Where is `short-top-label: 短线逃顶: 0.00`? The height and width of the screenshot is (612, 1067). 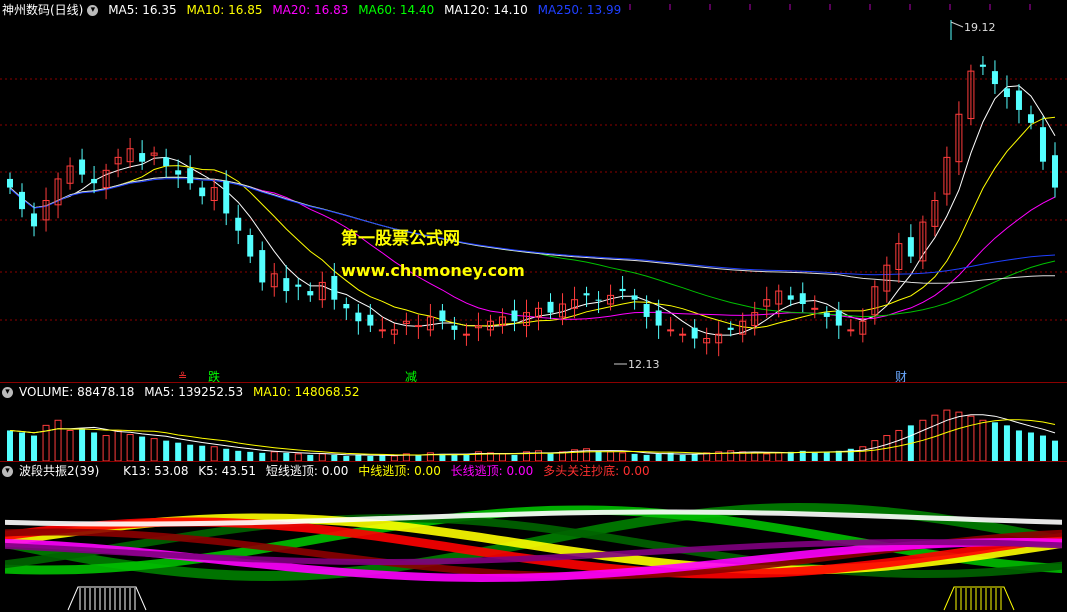
short-top-label: 短线逃顶: 0.00 is located at coordinates (307, 471).